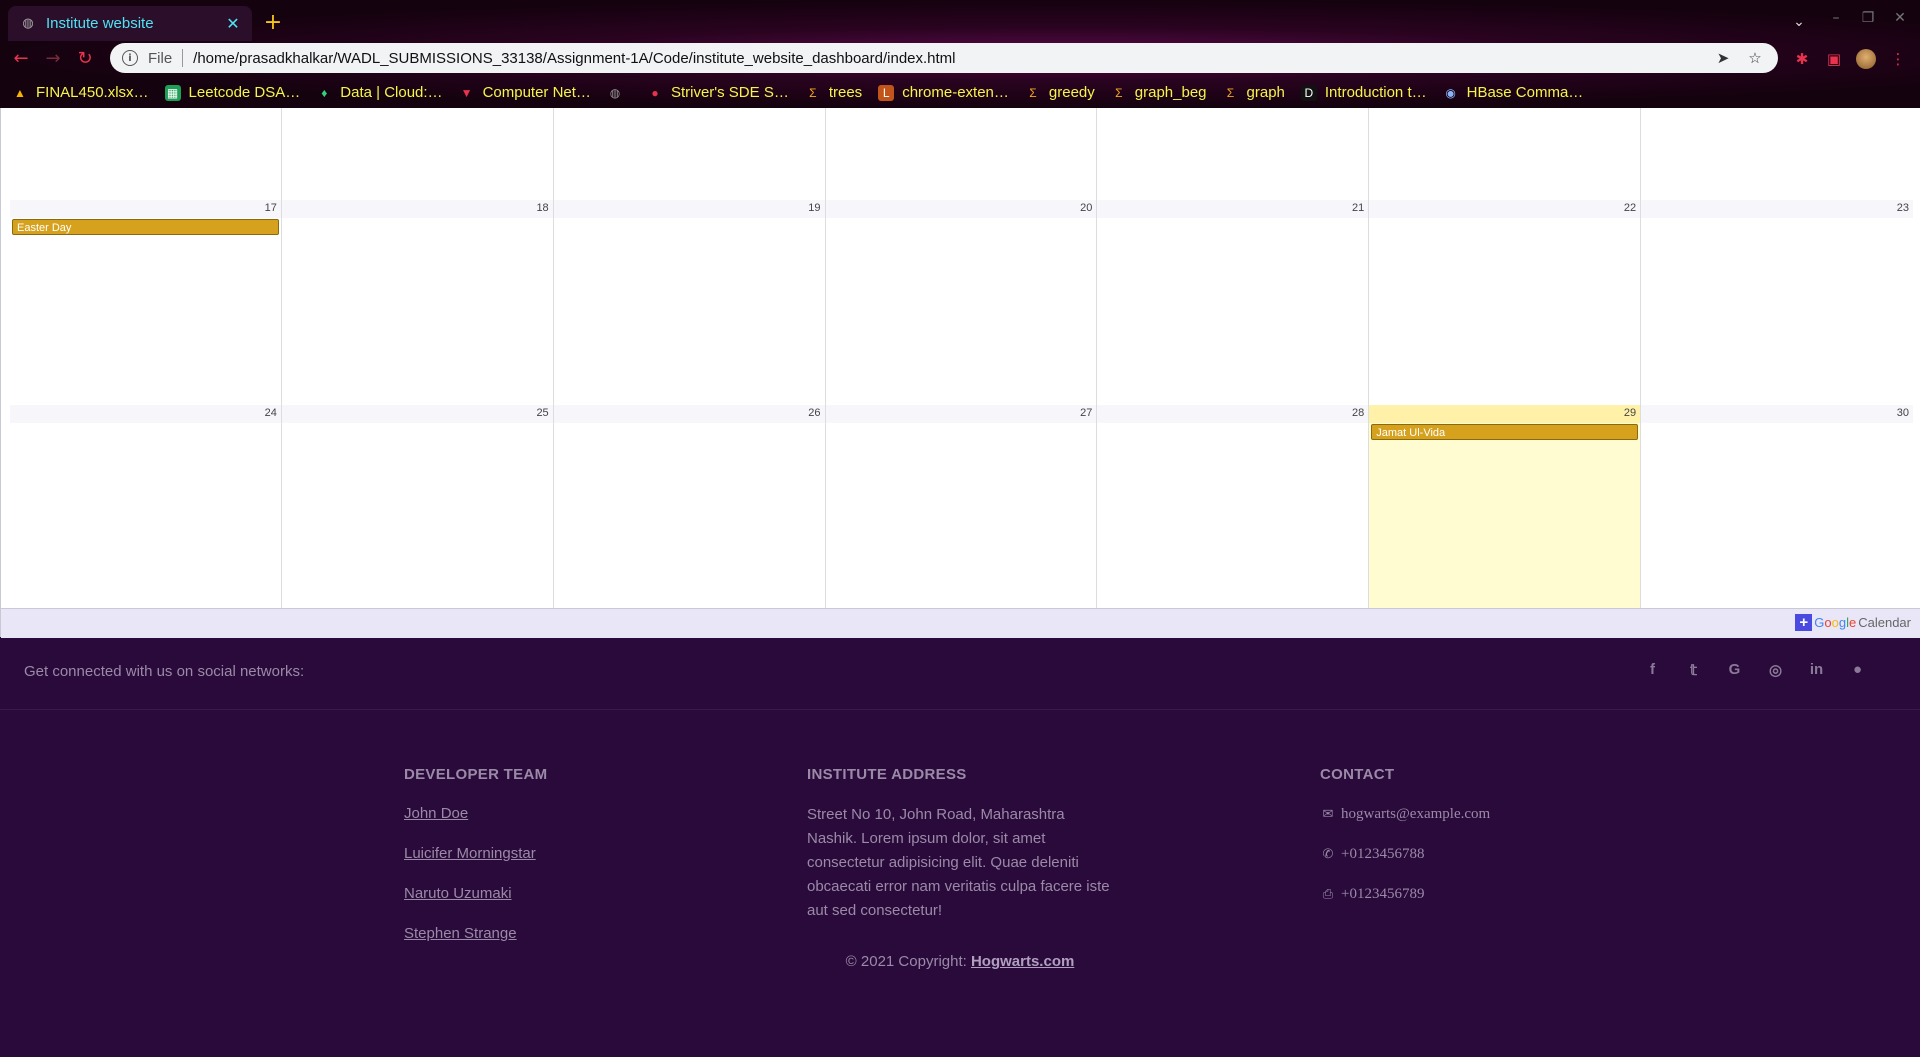 The image size is (1920, 1057). What do you see at coordinates (1158, 92) in the screenshot?
I see `bookmark-item: Σgraph_beg` at bounding box center [1158, 92].